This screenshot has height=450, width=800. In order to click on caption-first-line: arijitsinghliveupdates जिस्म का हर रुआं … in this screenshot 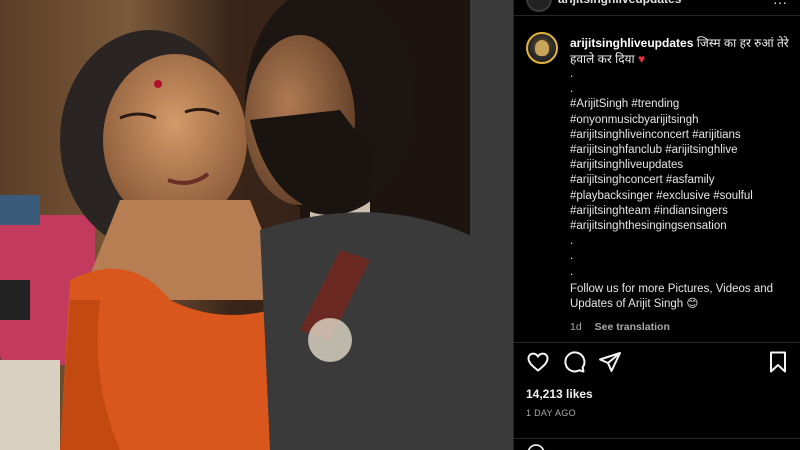, I will do `click(684, 51)`.